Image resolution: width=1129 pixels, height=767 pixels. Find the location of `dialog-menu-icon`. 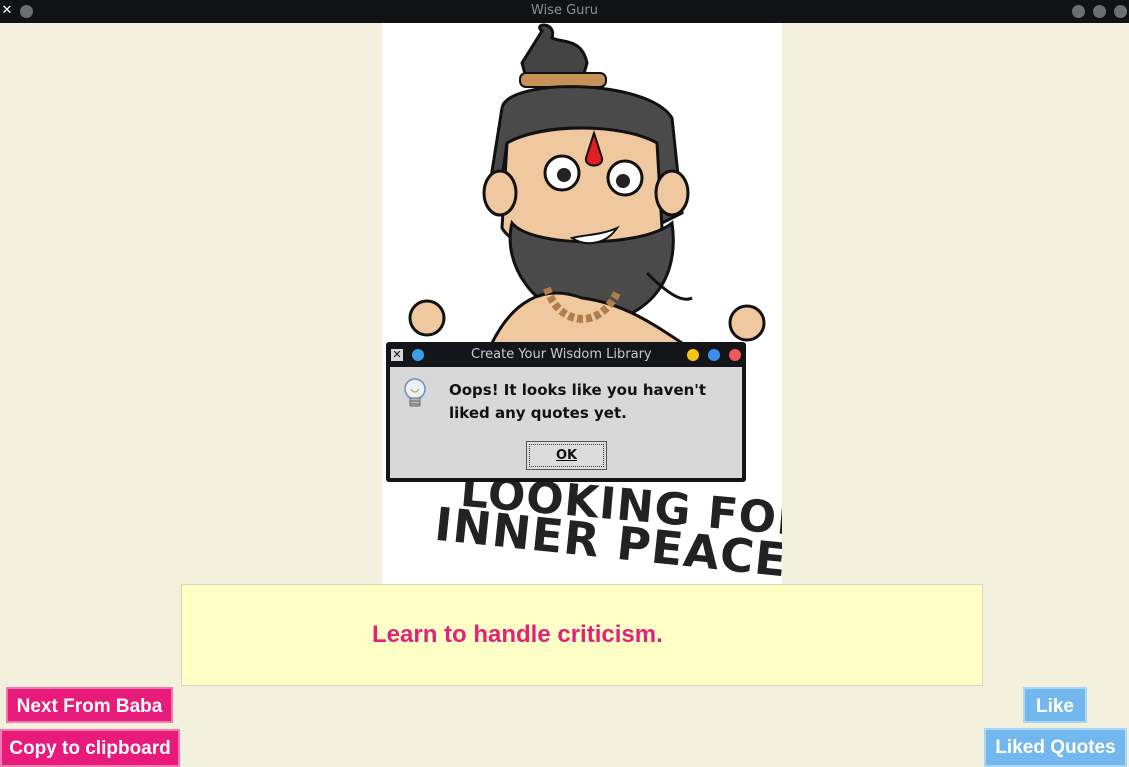

dialog-menu-icon is located at coordinates (418, 355).